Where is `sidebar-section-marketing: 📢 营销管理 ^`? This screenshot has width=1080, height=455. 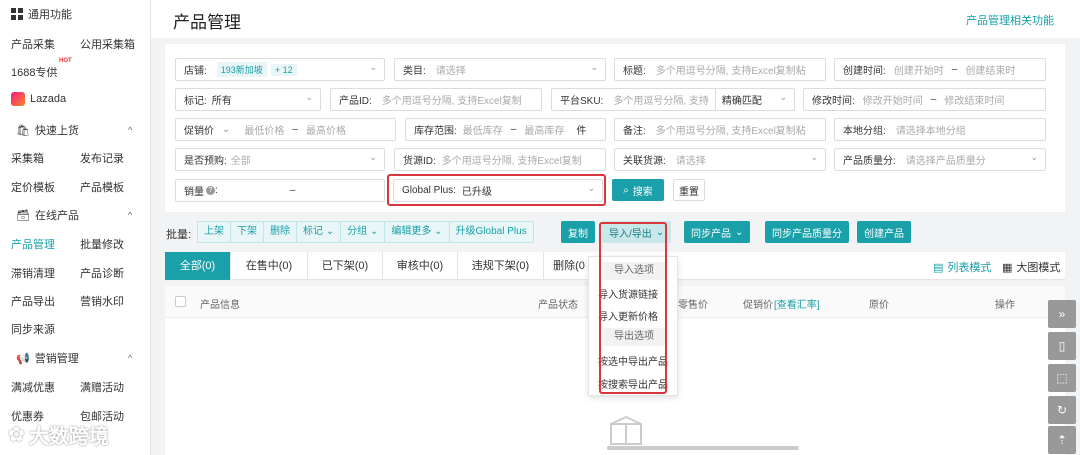
sidebar-section-marketing: 📢 营销管理 ^ is located at coordinates (74, 358).